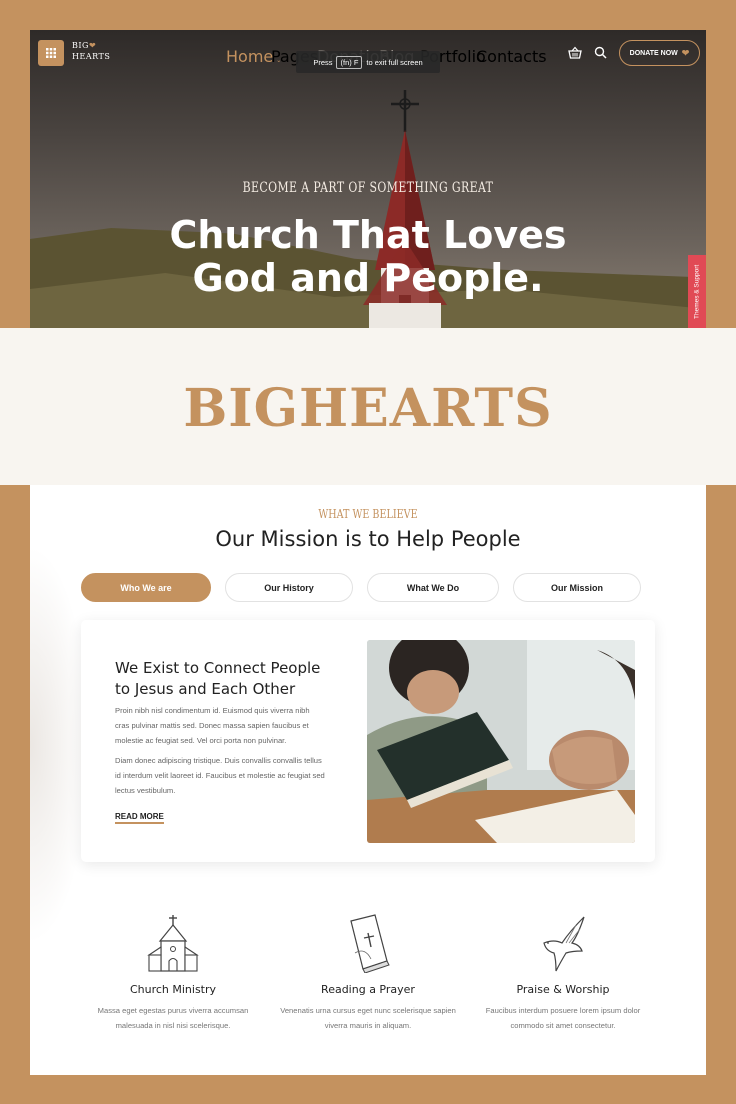 Image resolution: width=736 pixels, height=1104 pixels. Describe the element at coordinates (563, 989) in the screenshot. I see `feature-title: Praise & Worship` at that location.